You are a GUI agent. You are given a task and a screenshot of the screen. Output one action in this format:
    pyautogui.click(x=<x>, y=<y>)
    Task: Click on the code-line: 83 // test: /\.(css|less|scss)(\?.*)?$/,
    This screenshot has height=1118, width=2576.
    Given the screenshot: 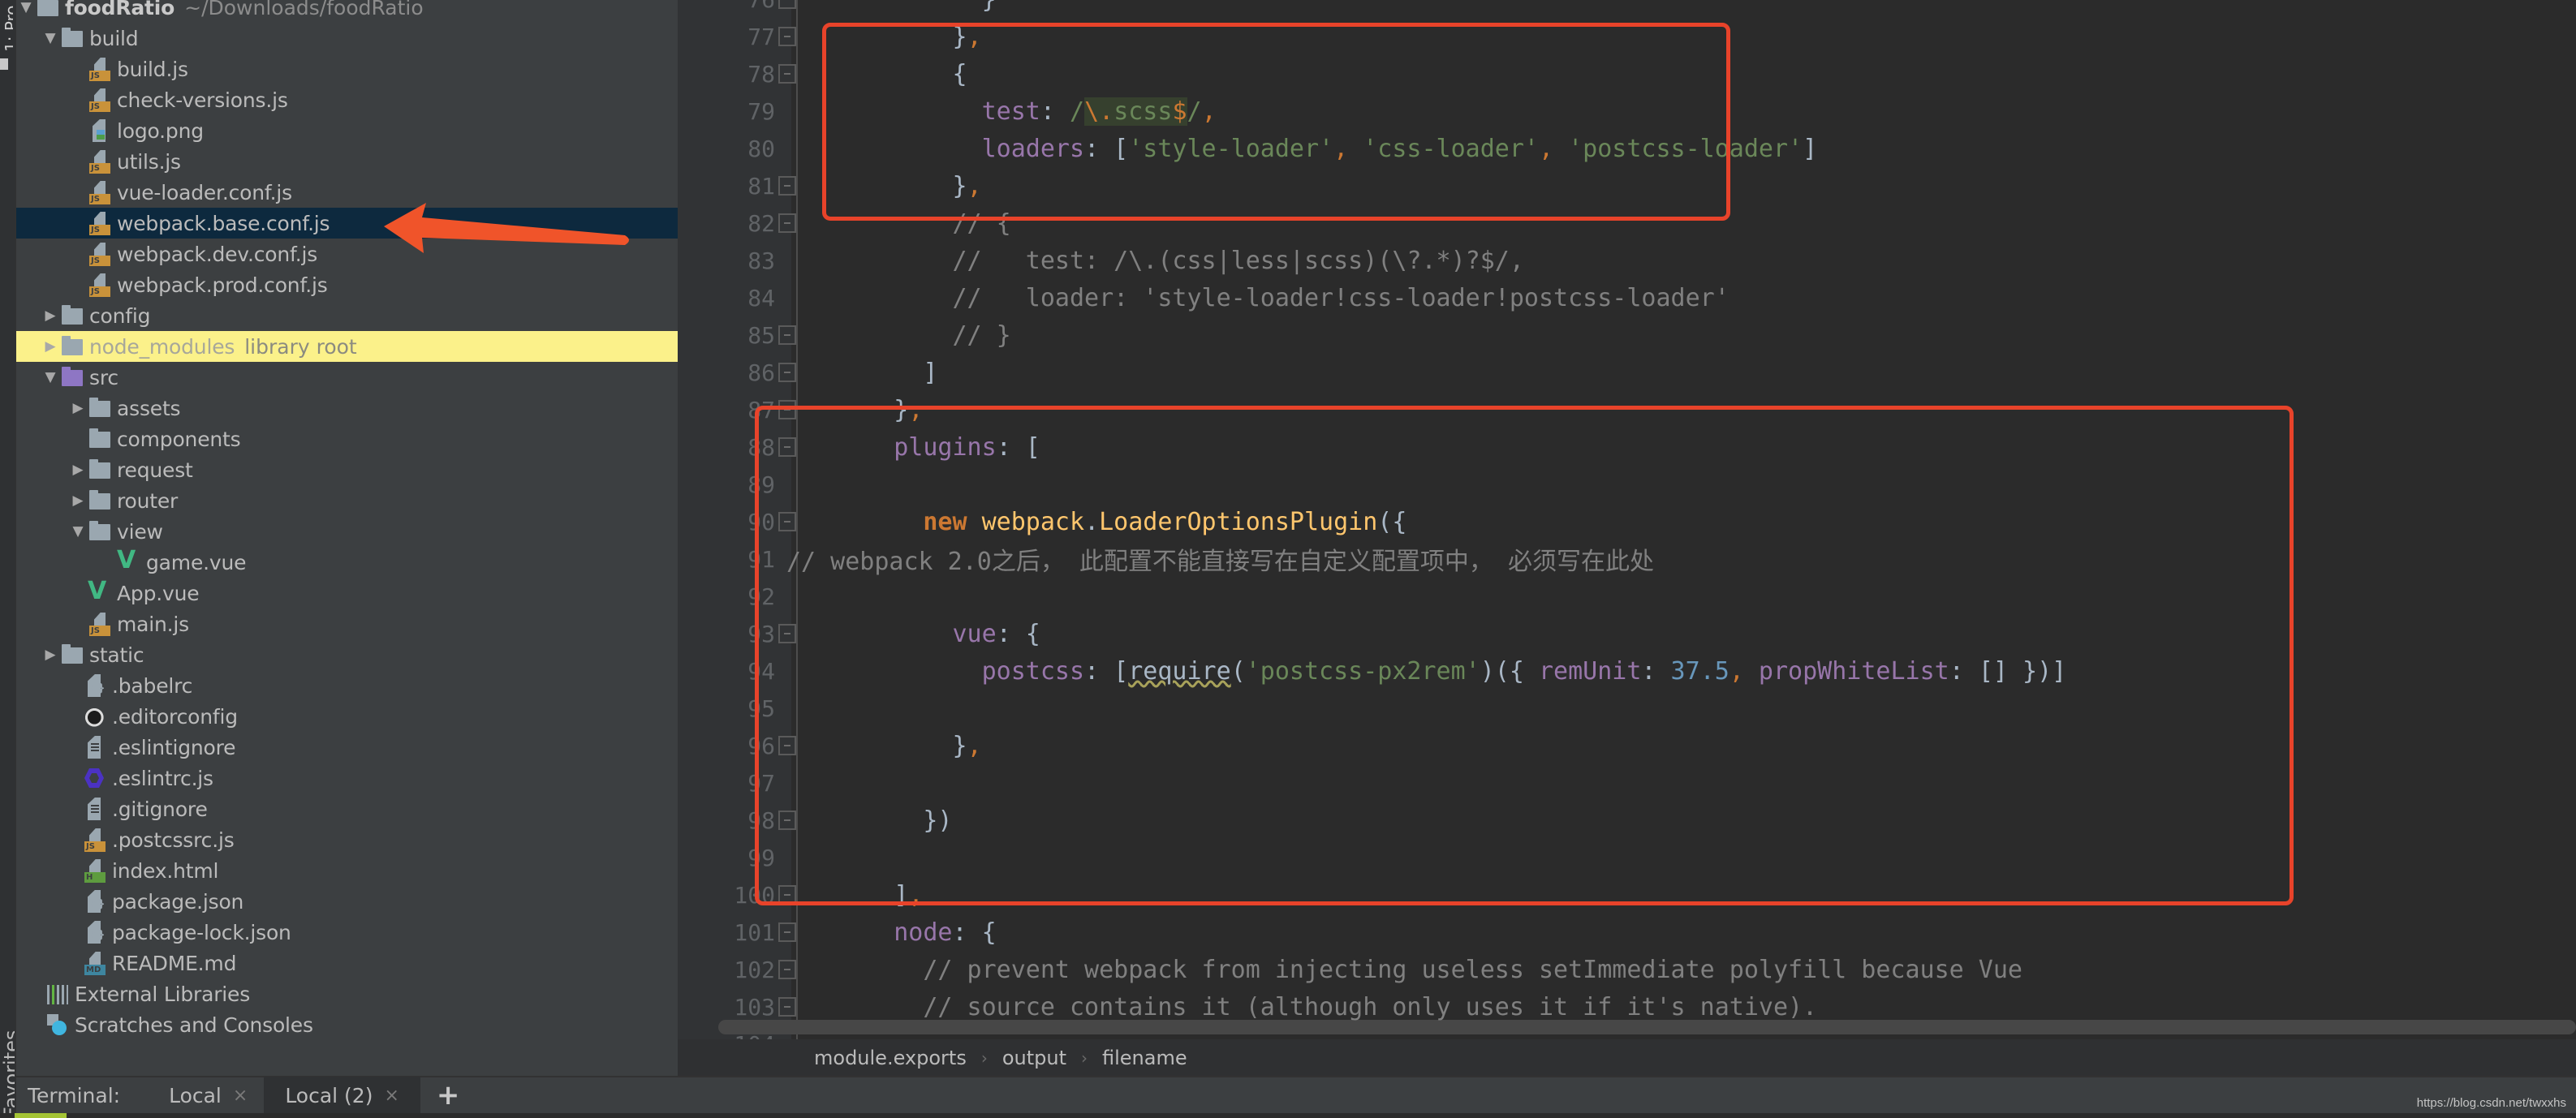 What is the action you would take?
    pyautogui.click(x=1627, y=260)
    